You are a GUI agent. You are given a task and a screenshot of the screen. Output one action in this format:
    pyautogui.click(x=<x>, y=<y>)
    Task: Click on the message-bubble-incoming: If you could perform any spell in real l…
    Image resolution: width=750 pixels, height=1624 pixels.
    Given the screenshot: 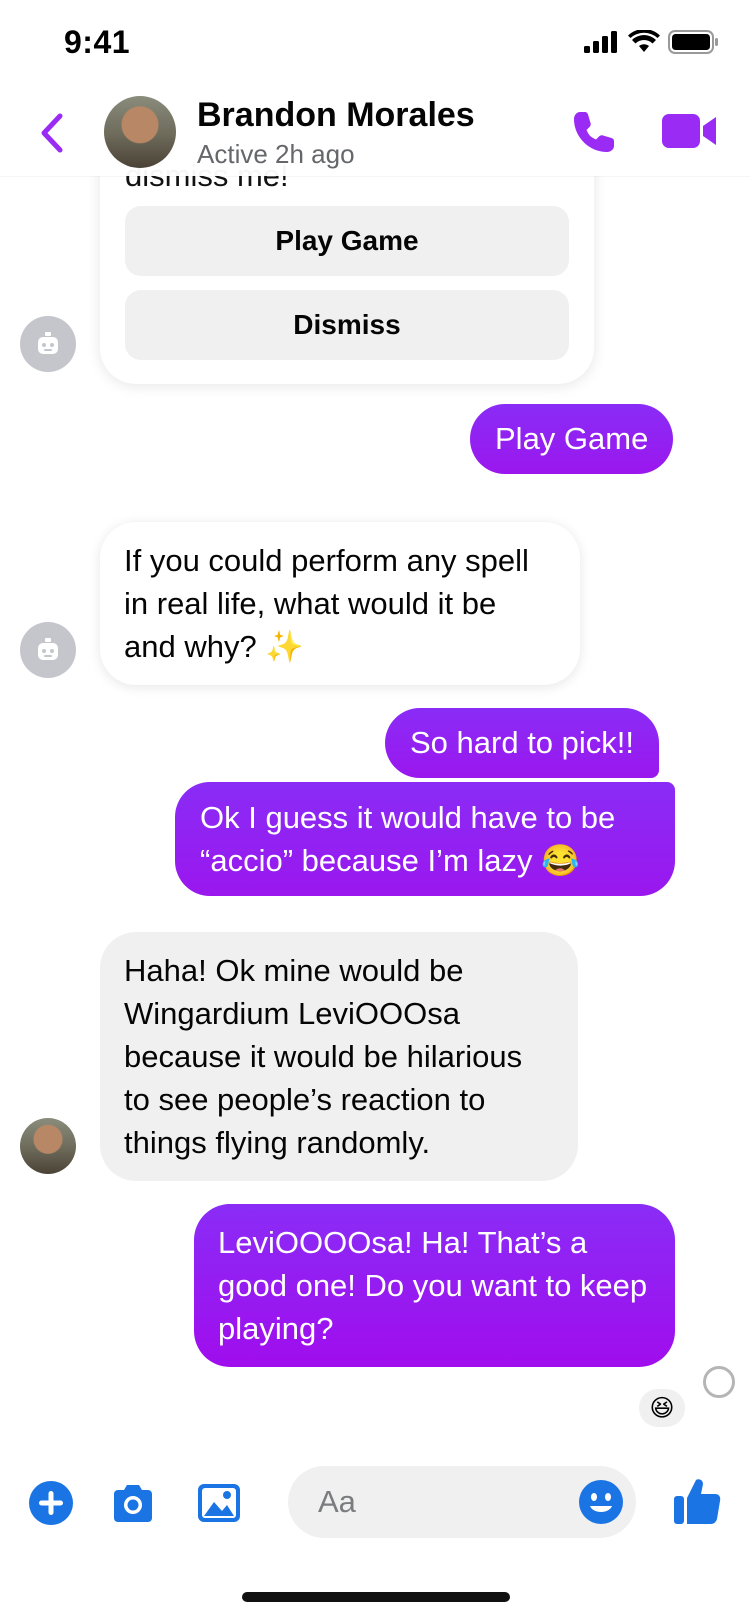 What is the action you would take?
    pyautogui.click(x=340, y=603)
    